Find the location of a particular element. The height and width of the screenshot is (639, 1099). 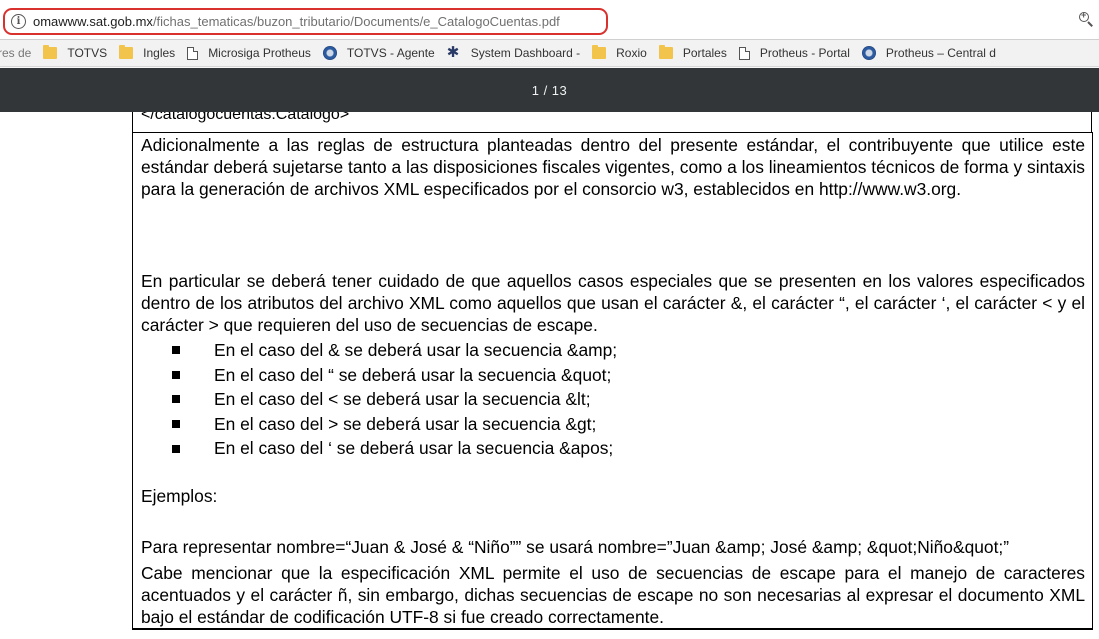

bookmark-label: res de is located at coordinates (16, 53).